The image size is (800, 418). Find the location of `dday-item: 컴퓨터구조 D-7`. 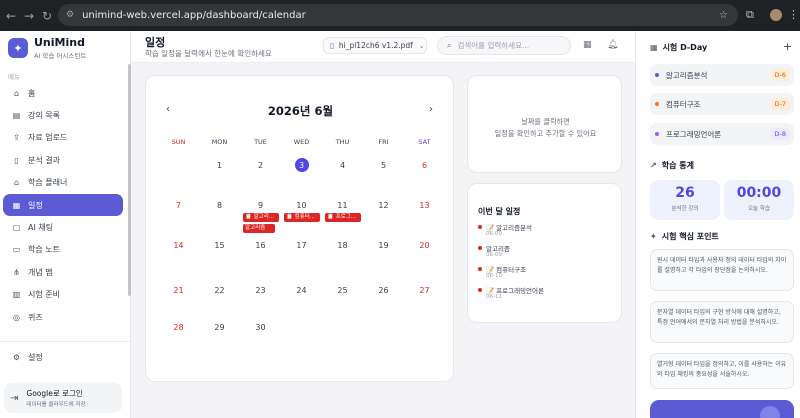

dday-item: 컴퓨터구조 D-7 is located at coordinates (722, 104).